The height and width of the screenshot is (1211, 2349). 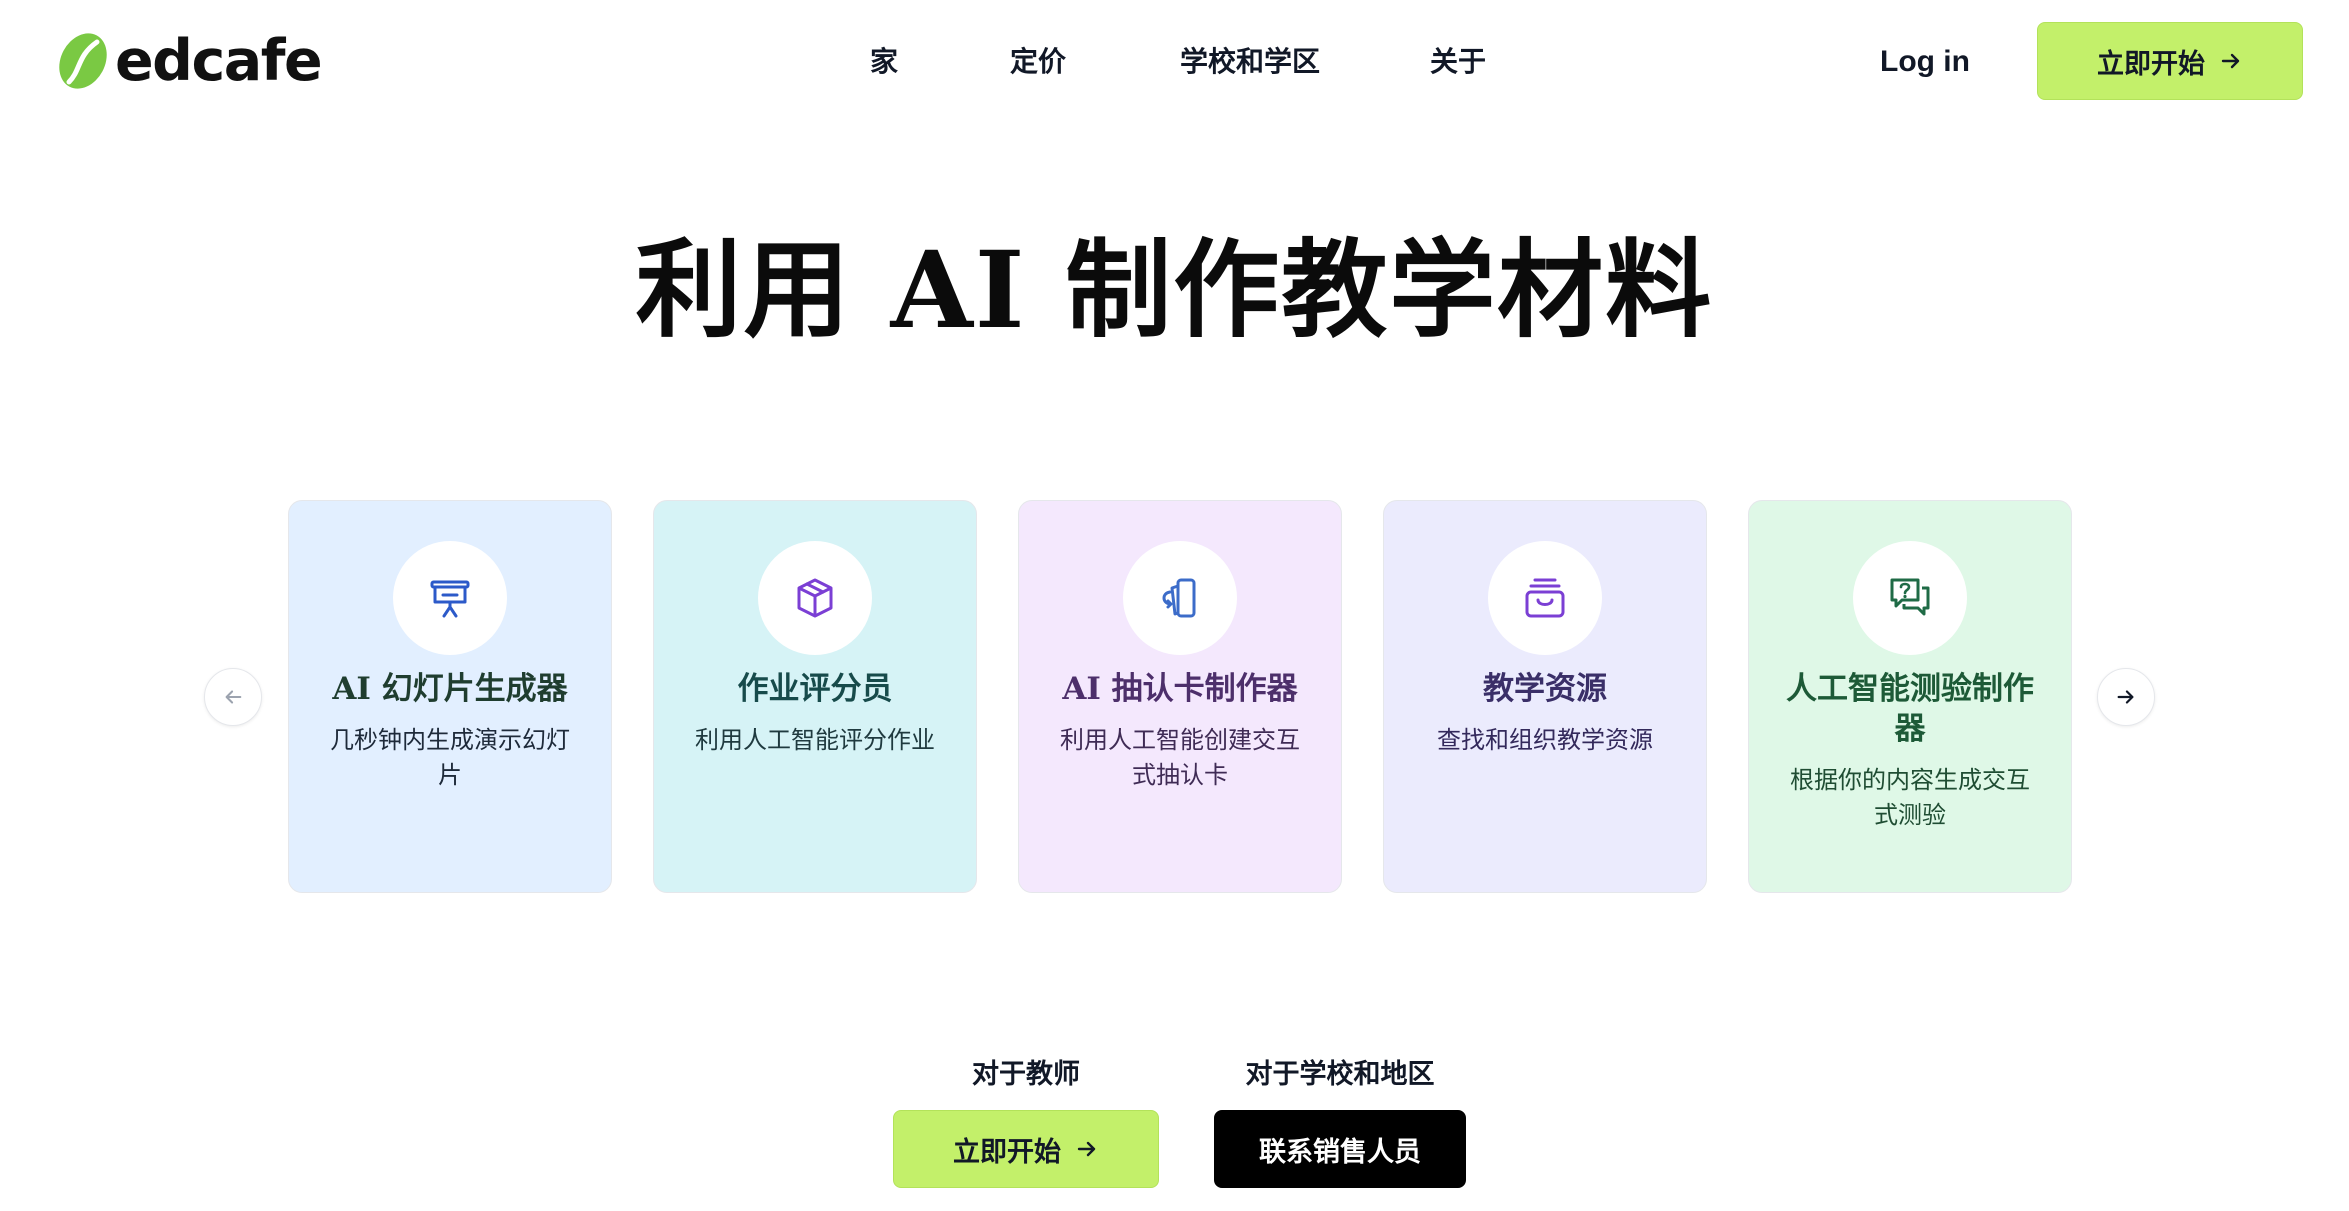 I want to click on presentation-icon, so click(x=450, y=599).